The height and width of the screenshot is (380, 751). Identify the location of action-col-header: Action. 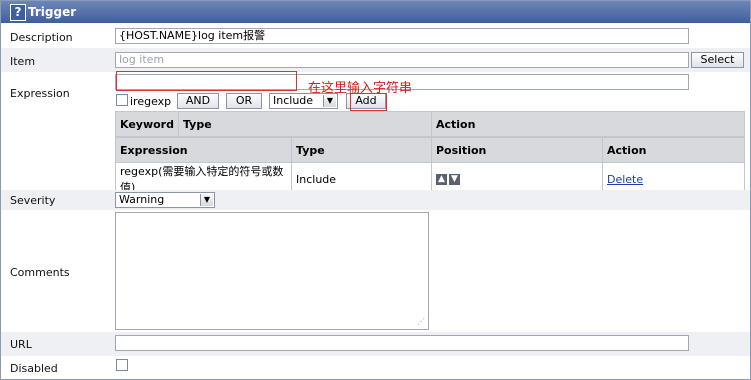
(673, 150).